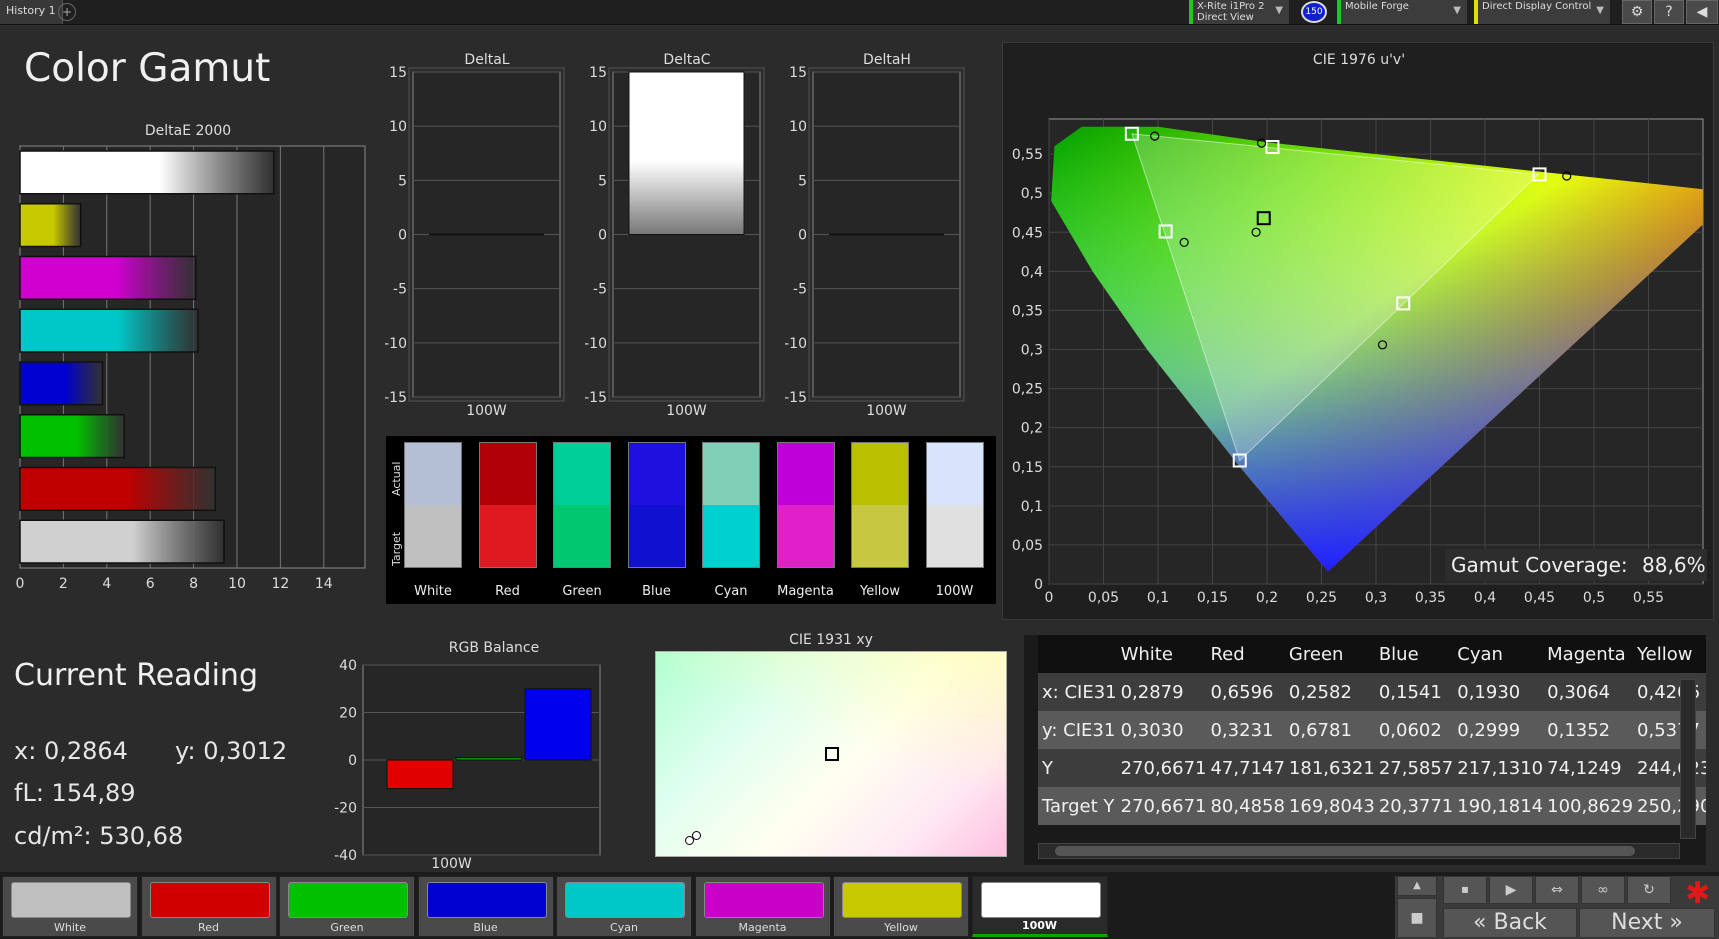  I want to click on loop-button: ∞, so click(1603, 890).